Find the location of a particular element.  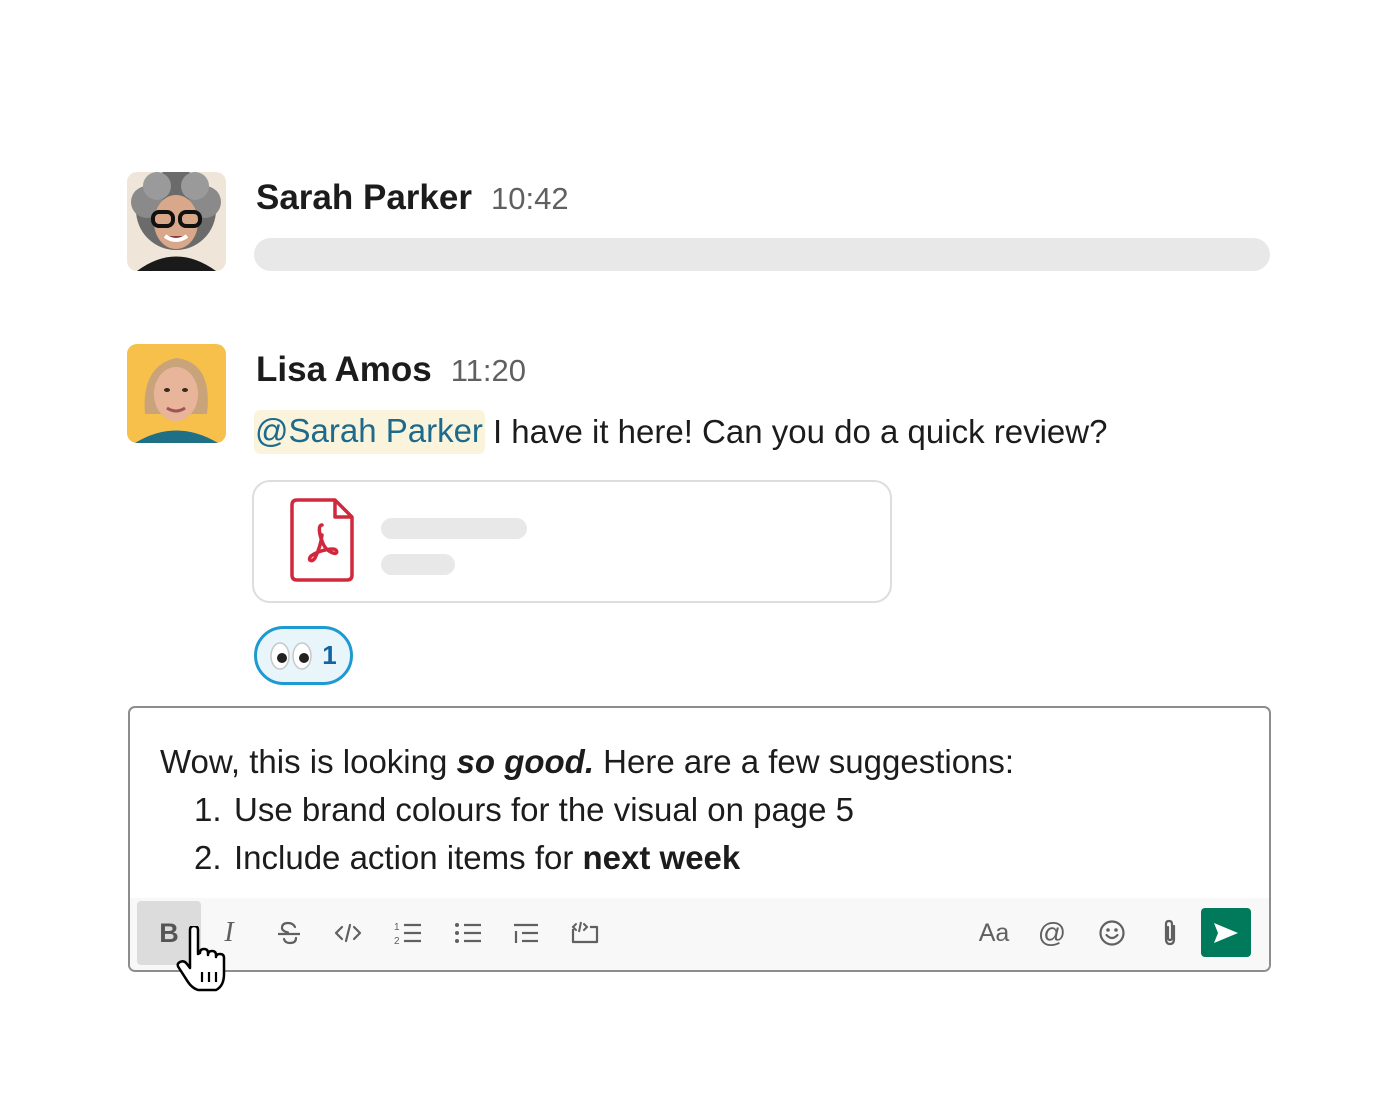

attach-button is located at coordinates (1170, 933).